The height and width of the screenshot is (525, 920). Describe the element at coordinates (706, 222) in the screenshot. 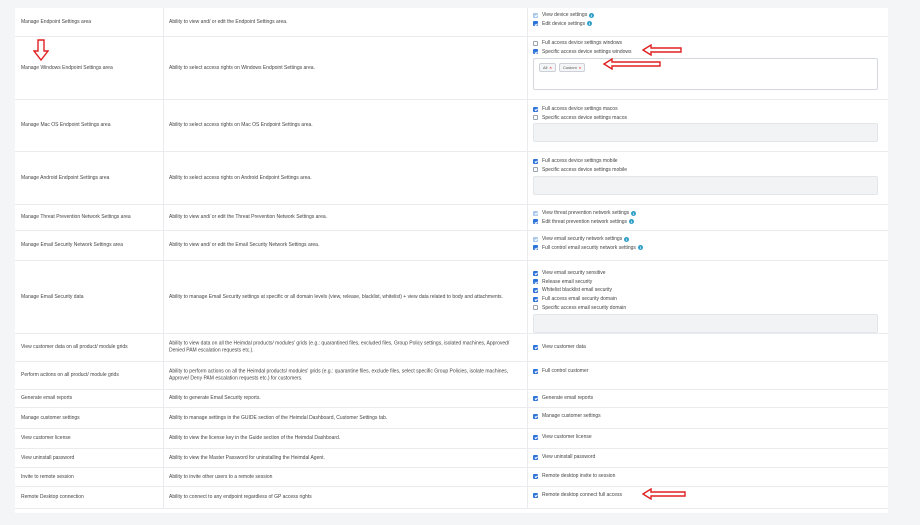

I see `permission-option: Edit threat prevention network settings i` at that location.